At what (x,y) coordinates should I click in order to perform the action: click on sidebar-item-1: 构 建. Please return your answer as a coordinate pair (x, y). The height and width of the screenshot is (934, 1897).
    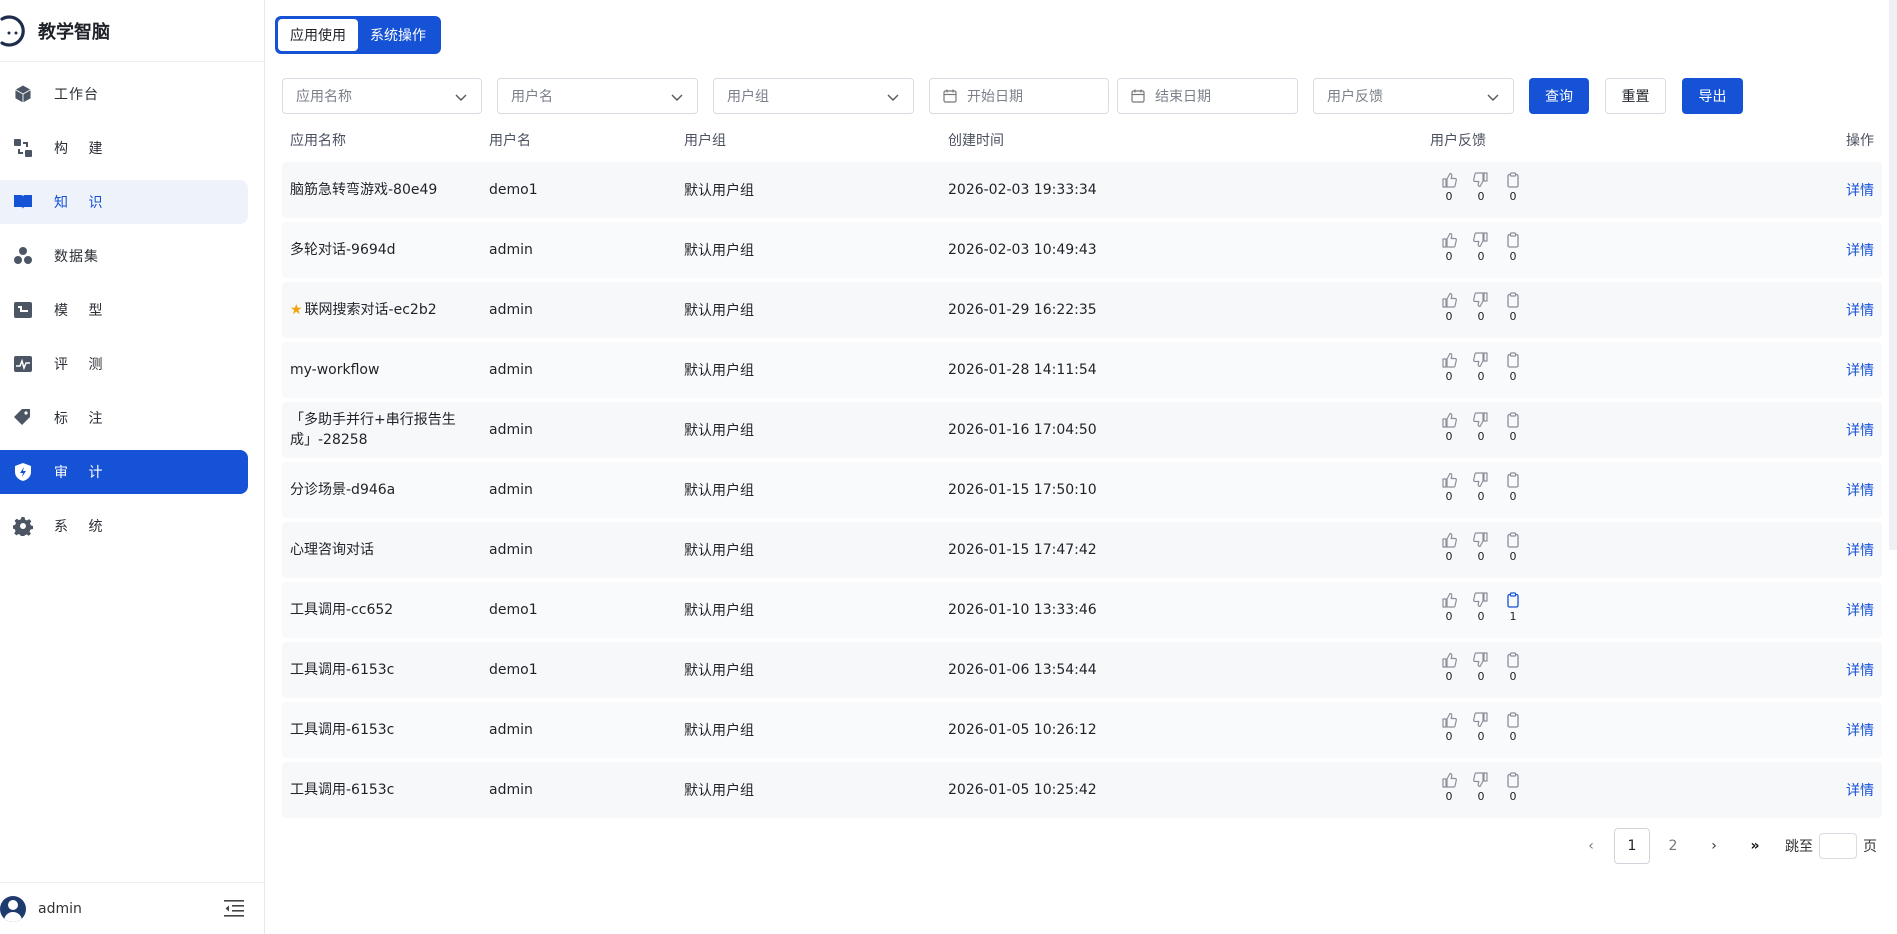
    Looking at the image, I should click on (124, 148).